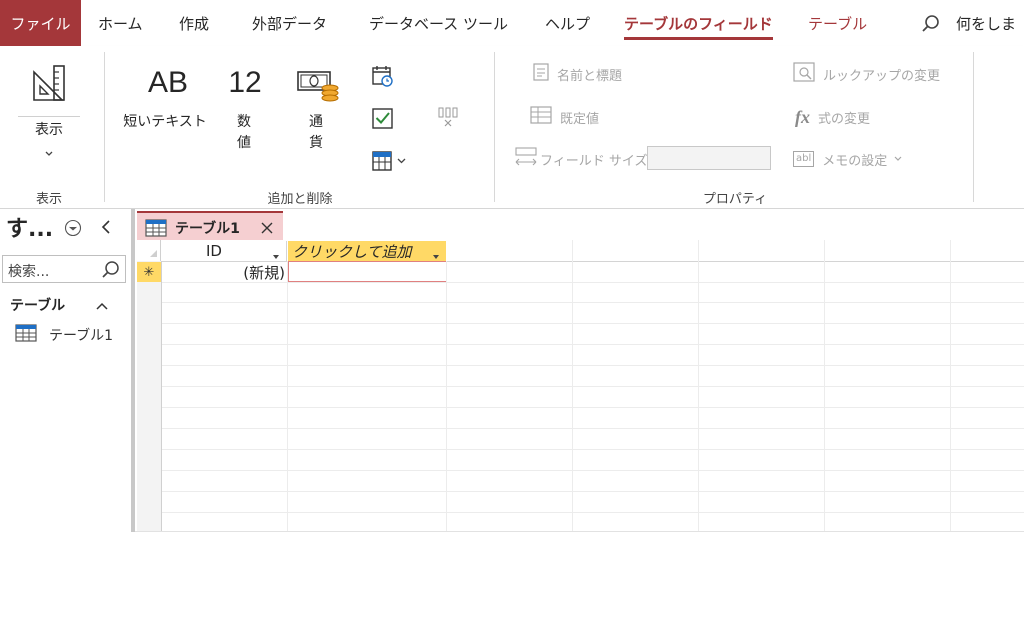 The image size is (1024, 640). What do you see at coordinates (837, 23) in the screenshot?
I see `tab-table: テーブル` at bounding box center [837, 23].